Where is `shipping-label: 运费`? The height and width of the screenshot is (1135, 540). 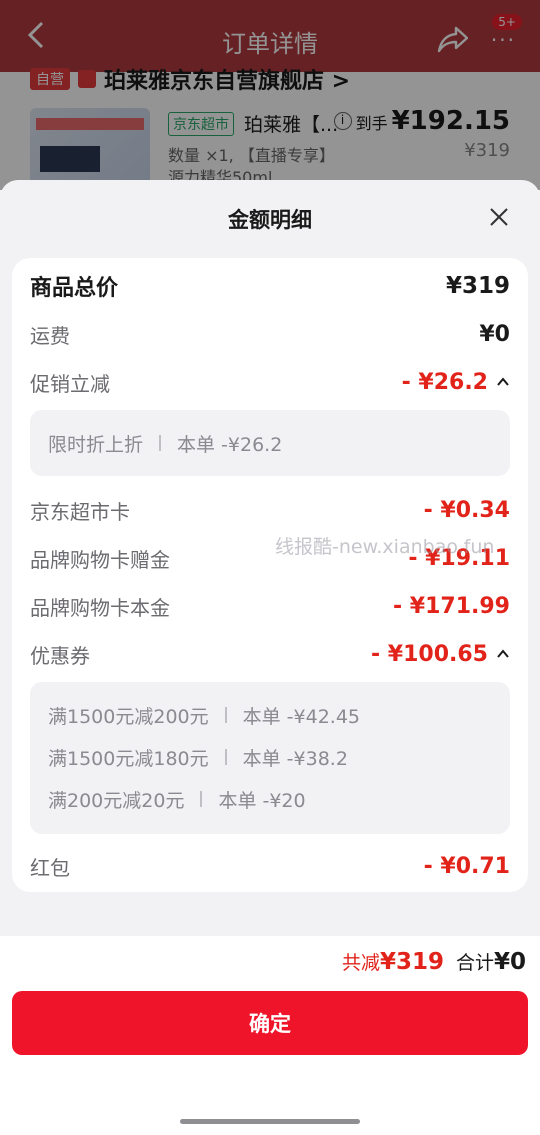 shipping-label: 运费 is located at coordinates (50, 335).